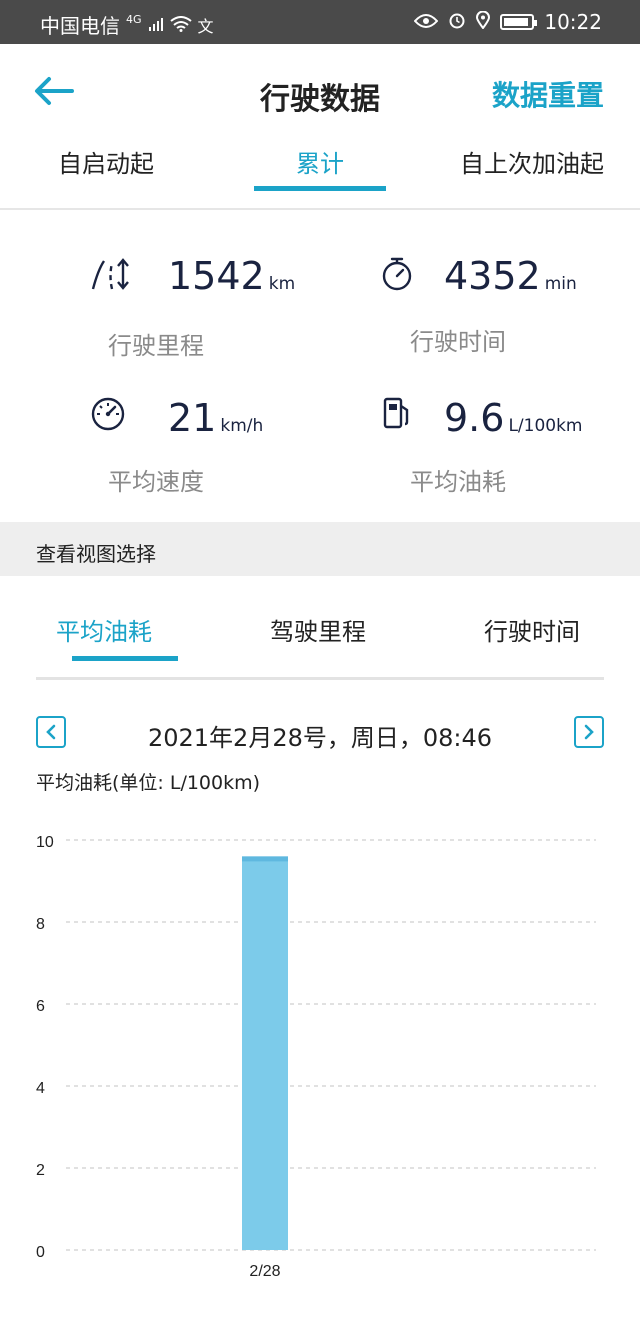 The height and width of the screenshot is (1339, 640). I want to click on distance-value-row: 1542 km, so click(231, 276).